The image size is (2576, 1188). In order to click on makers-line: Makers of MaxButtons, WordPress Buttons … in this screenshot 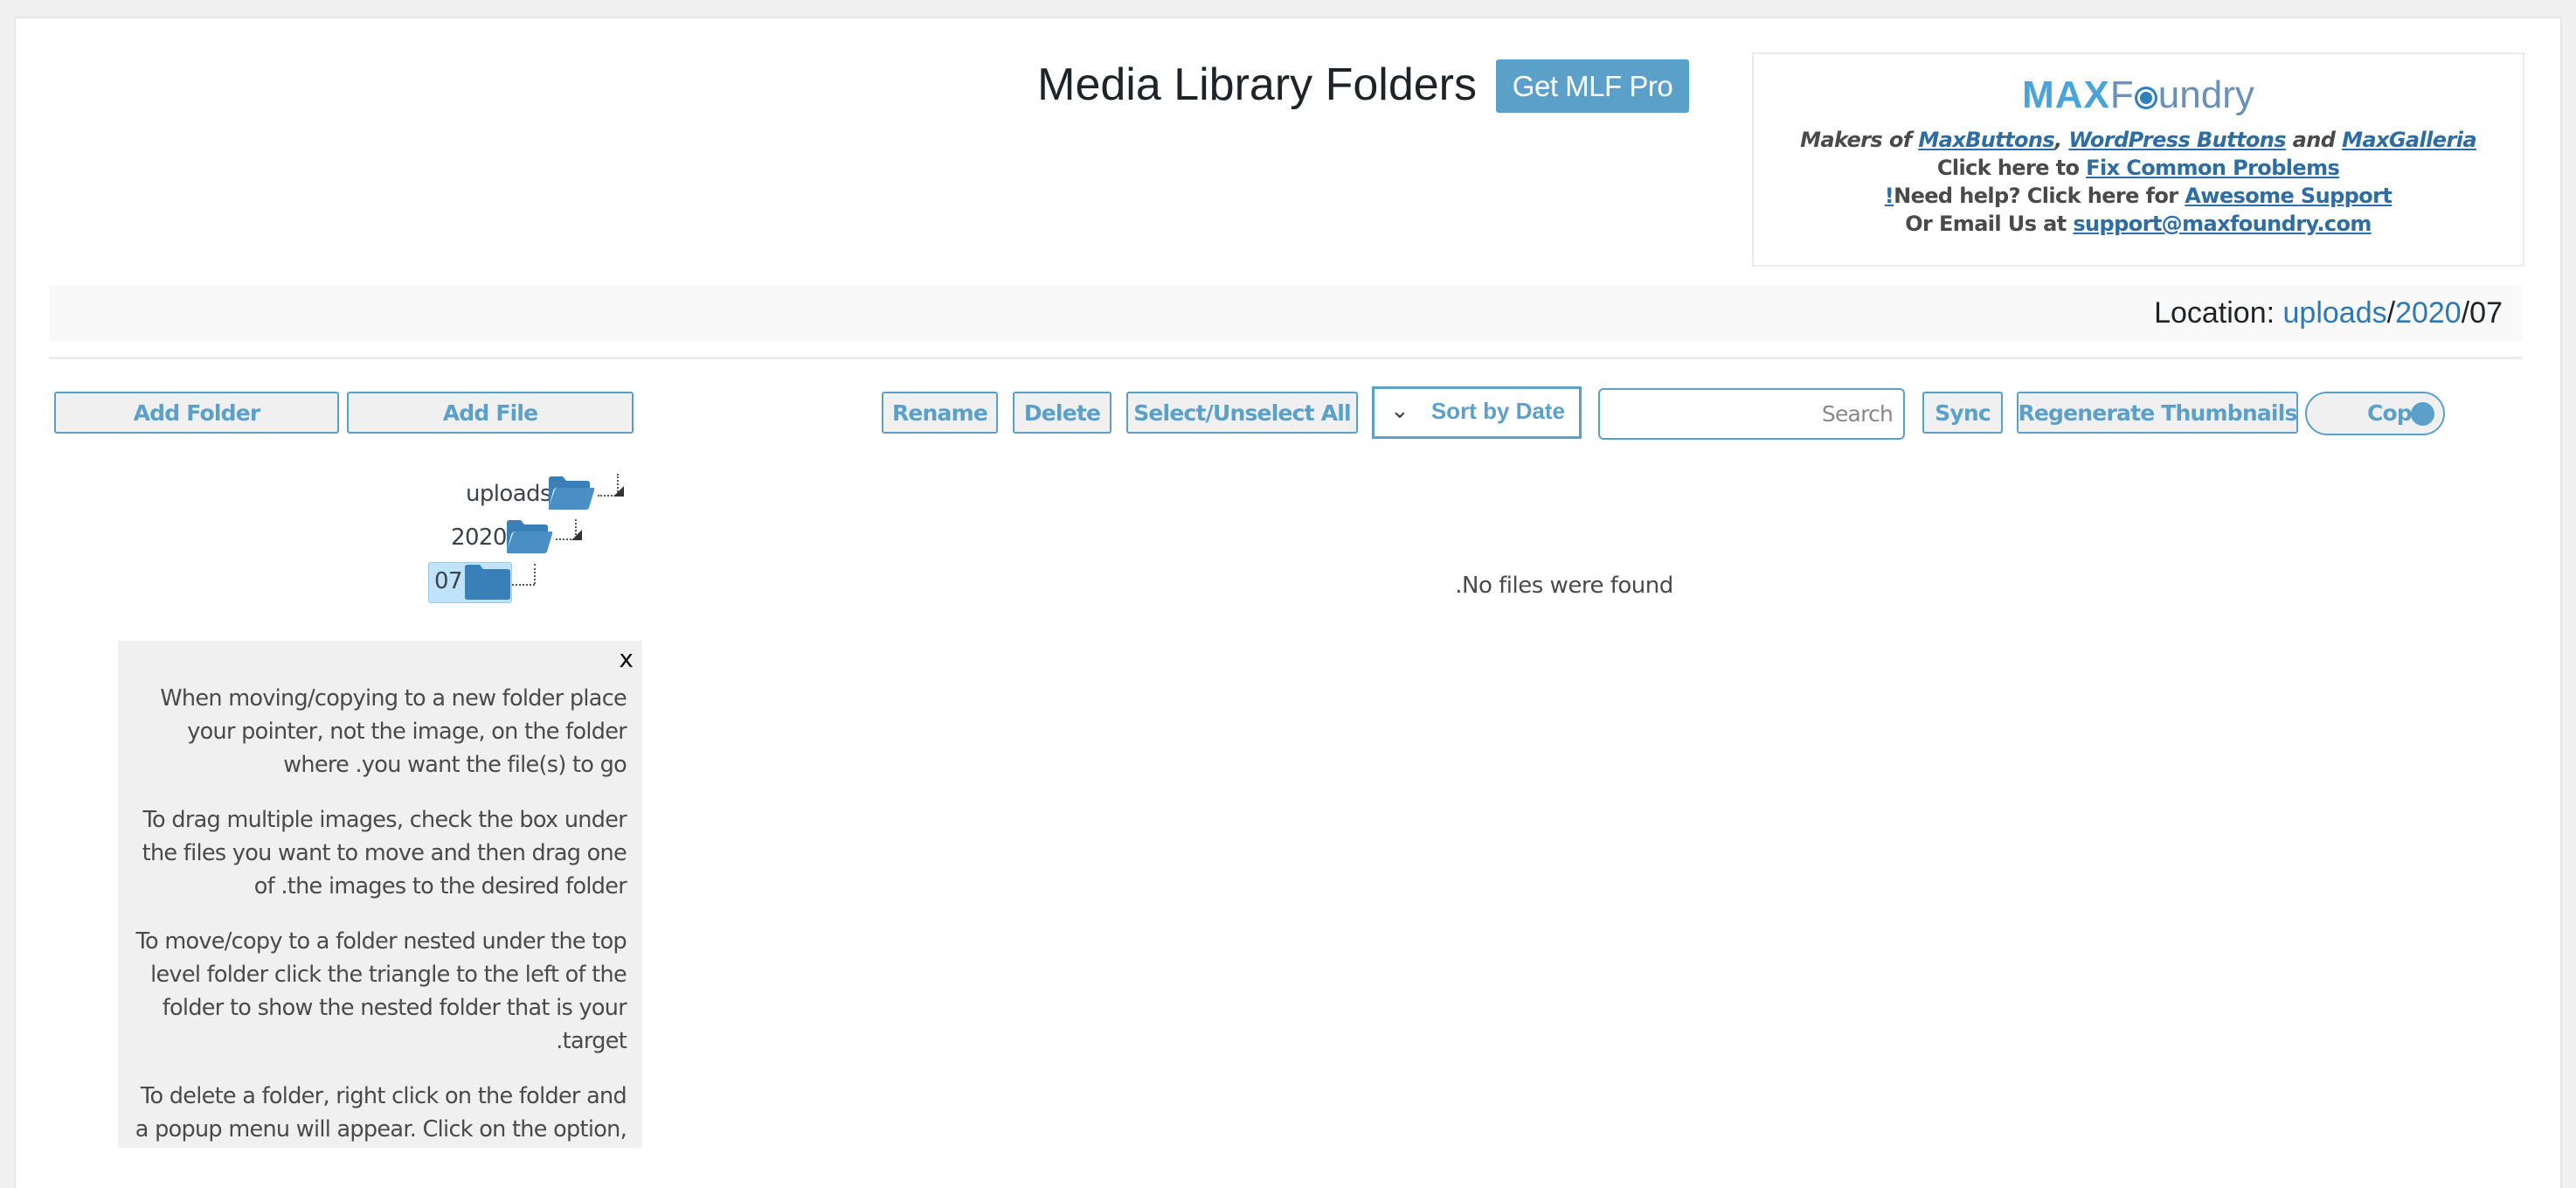, I will do `click(2138, 140)`.